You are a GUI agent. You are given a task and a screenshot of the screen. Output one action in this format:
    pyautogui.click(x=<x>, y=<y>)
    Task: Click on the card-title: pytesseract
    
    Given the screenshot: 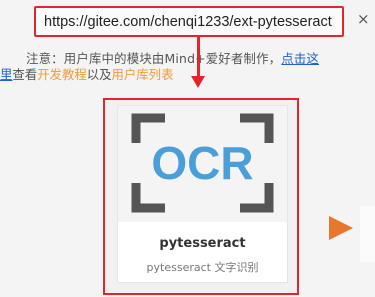 What is the action you would take?
    pyautogui.click(x=202, y=243)
    